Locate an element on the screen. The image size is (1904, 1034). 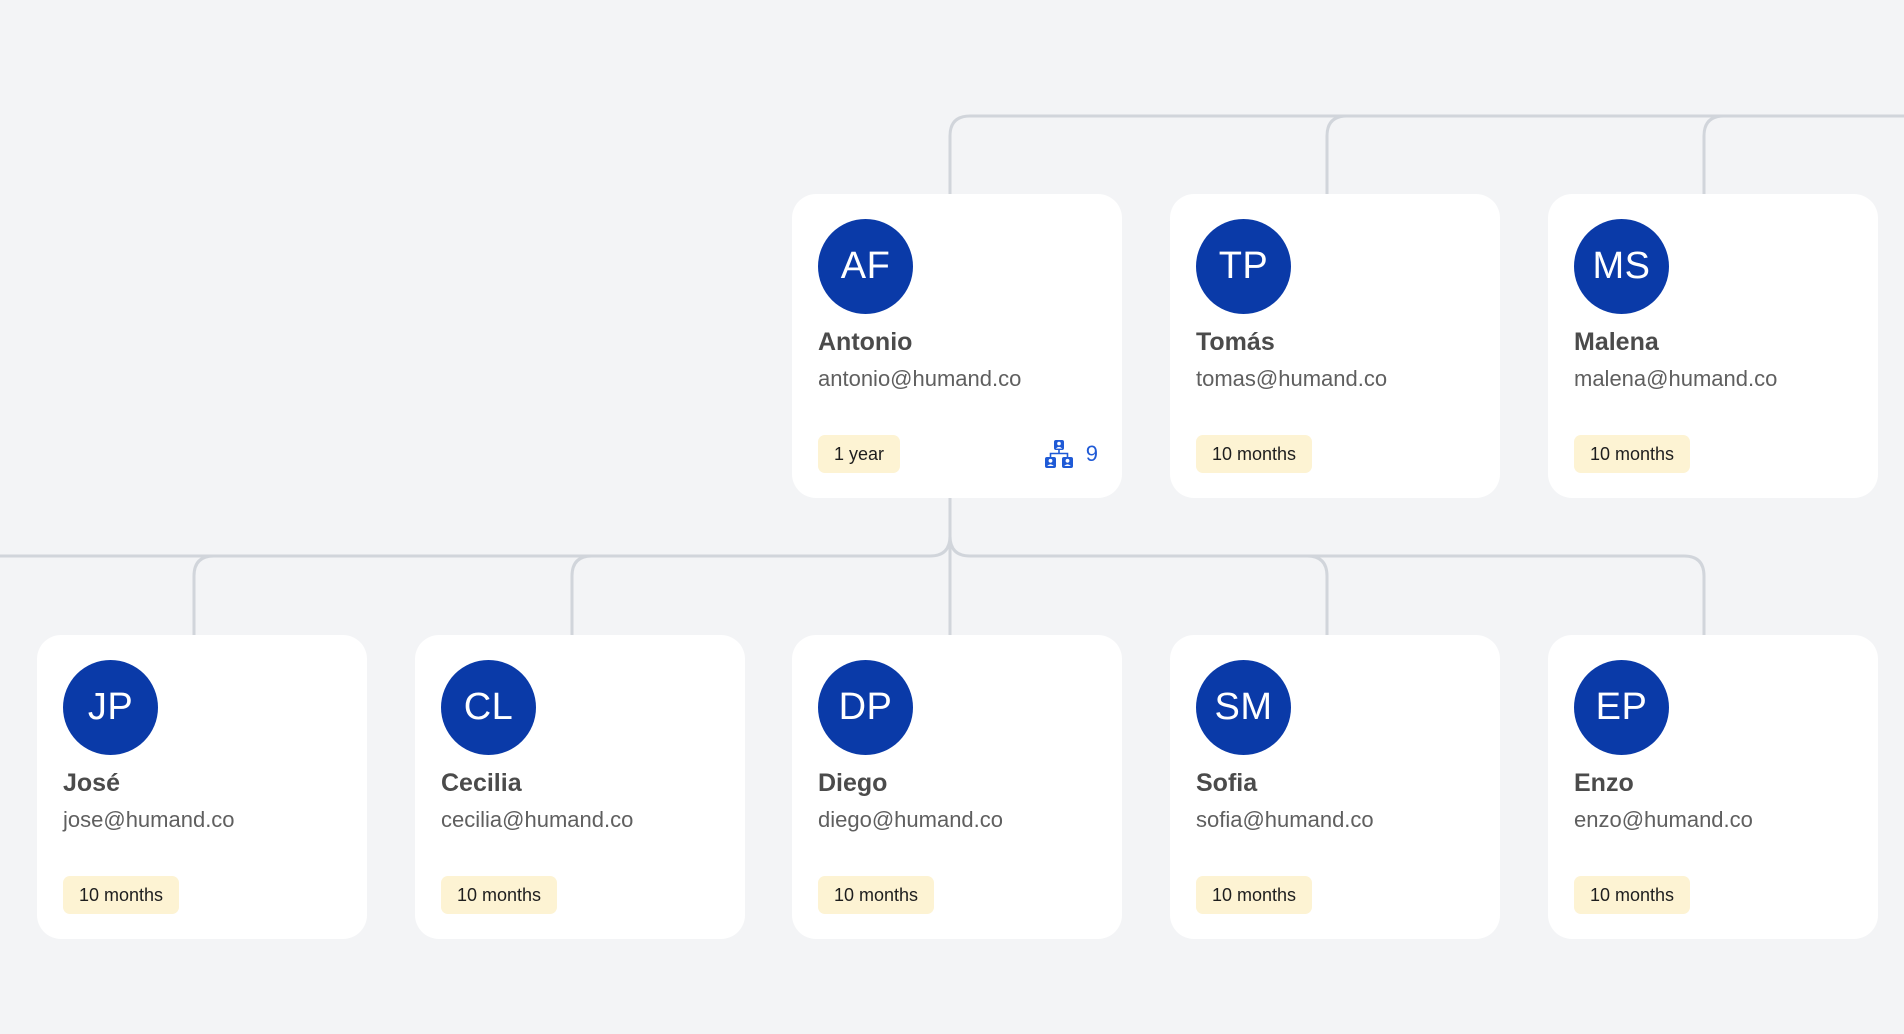
employee-email: cecilia@humand.co is located at coordinates (537, 819).